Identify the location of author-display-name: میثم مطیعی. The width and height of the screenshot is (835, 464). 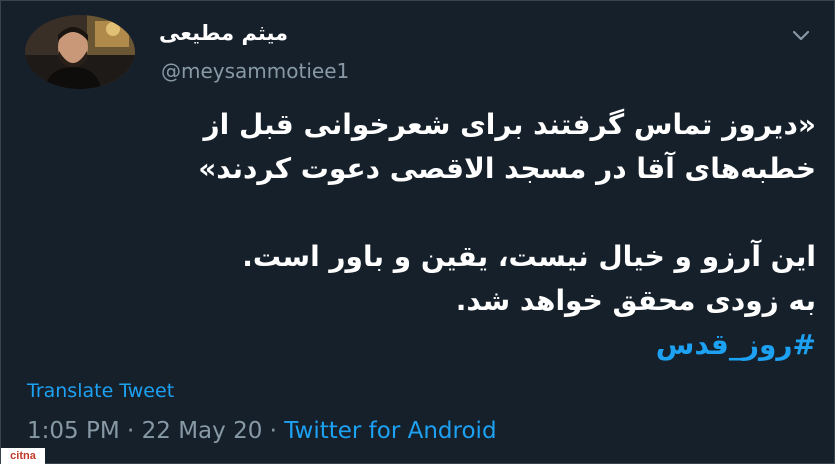
(223, 33).